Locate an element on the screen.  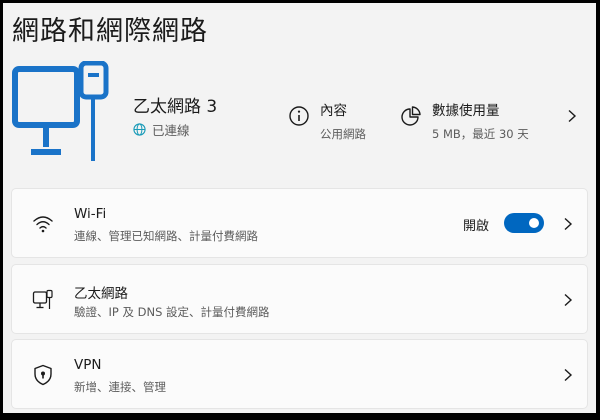
properties-subtitle: 公用網路 is located at coordinates (343, 134).